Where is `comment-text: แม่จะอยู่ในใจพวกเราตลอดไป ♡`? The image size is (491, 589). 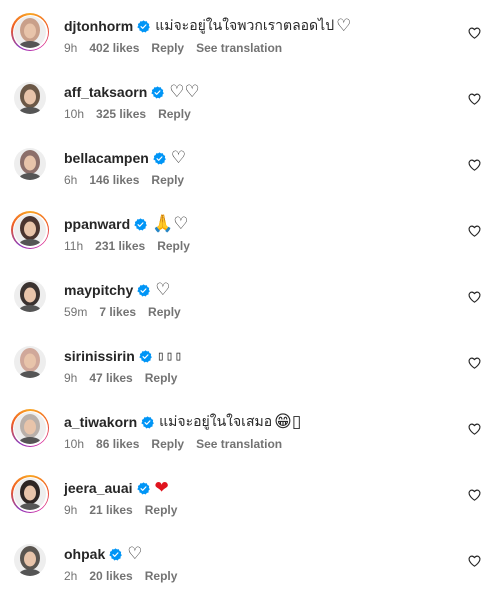
comment-text: แม่จะอยู่ในใจพวกเราตลอดไป ♡ is located at coordinates (253, 26).